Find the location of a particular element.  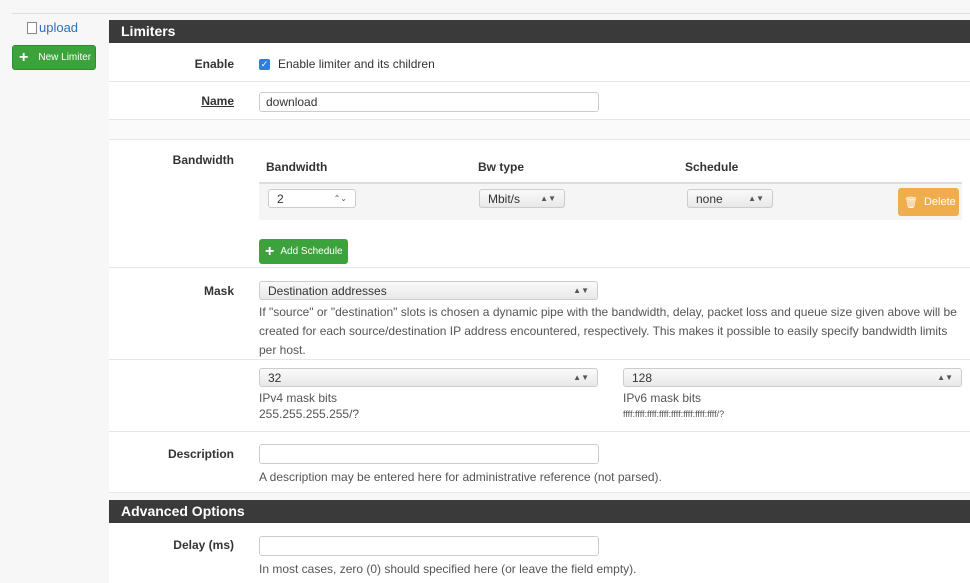

schedule-value: none is located at coordinates (709, 198).